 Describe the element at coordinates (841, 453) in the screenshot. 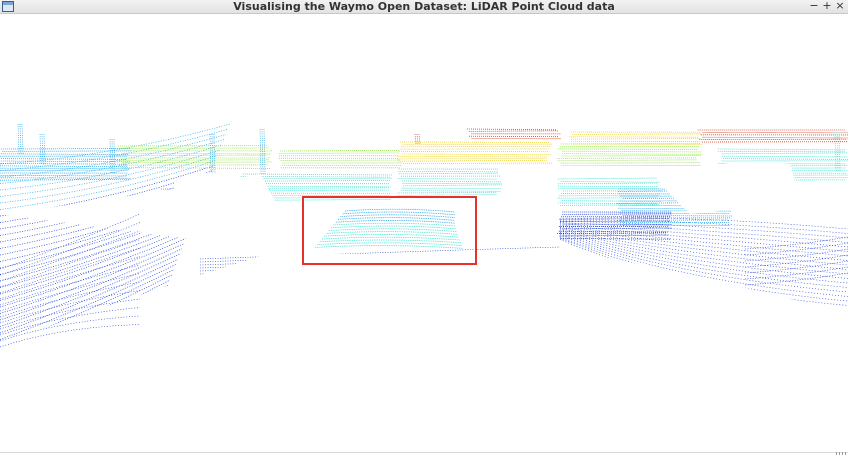

I see `resize-grip-icon` at that location.